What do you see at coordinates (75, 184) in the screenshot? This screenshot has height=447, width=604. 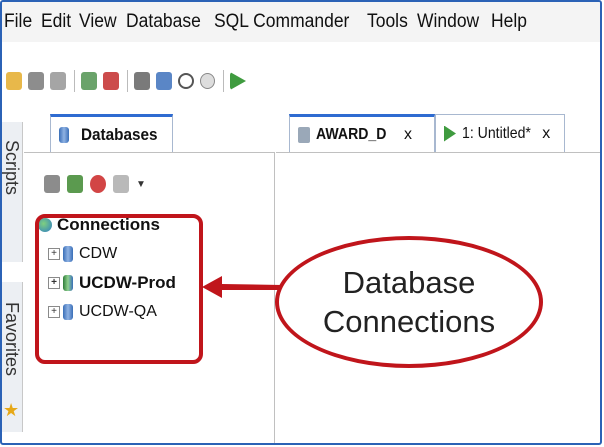 I see `add-connection-icon` at bounding box center [75, 184].